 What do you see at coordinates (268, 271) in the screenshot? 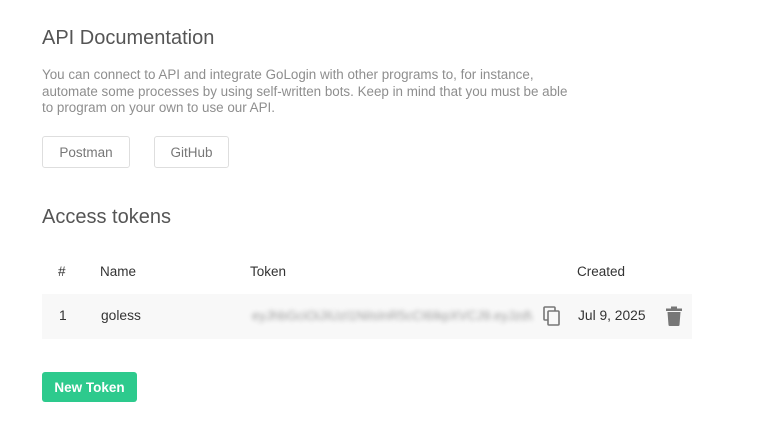
I see `column-header-token: Token` at bounding box center [268, 271].